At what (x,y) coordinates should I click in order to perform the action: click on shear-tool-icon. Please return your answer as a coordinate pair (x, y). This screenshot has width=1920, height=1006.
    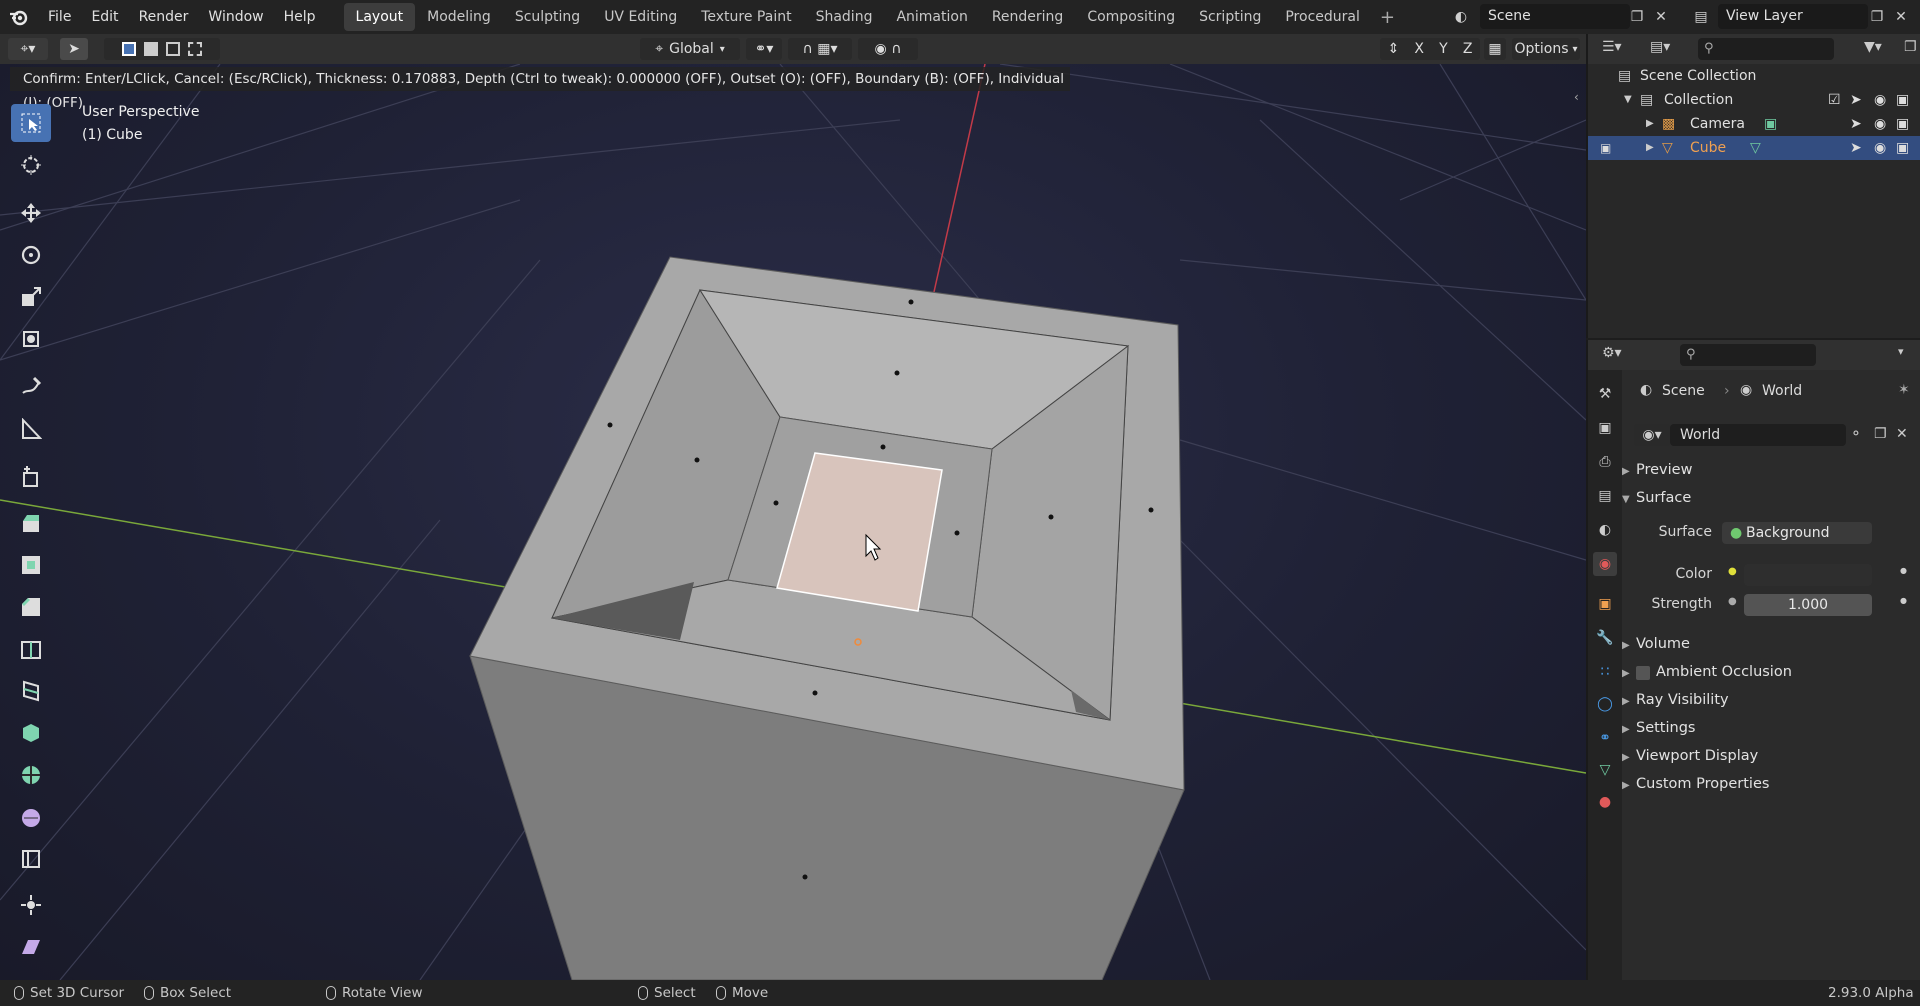
    Looking at the image, I should click on (31, 947).